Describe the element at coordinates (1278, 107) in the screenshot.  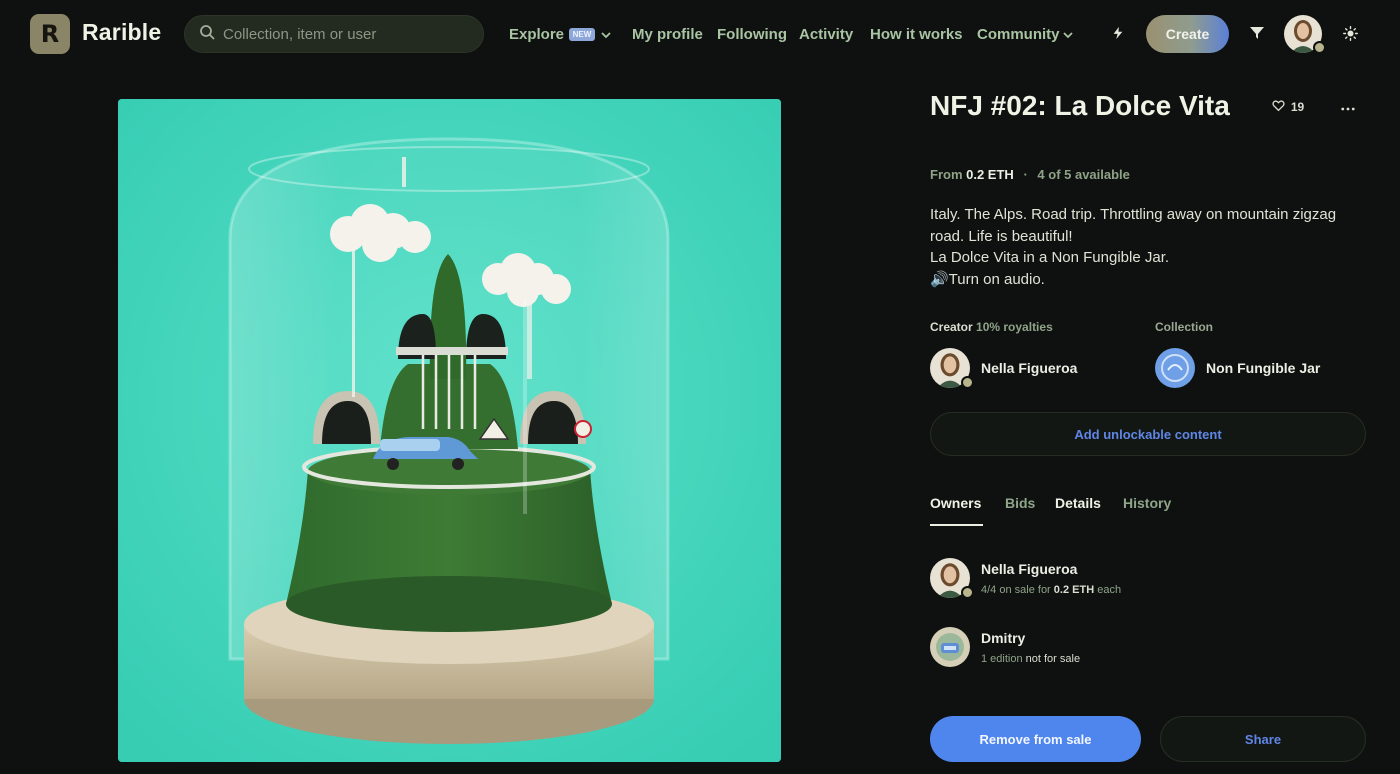
I see `heart-icon` at that location.